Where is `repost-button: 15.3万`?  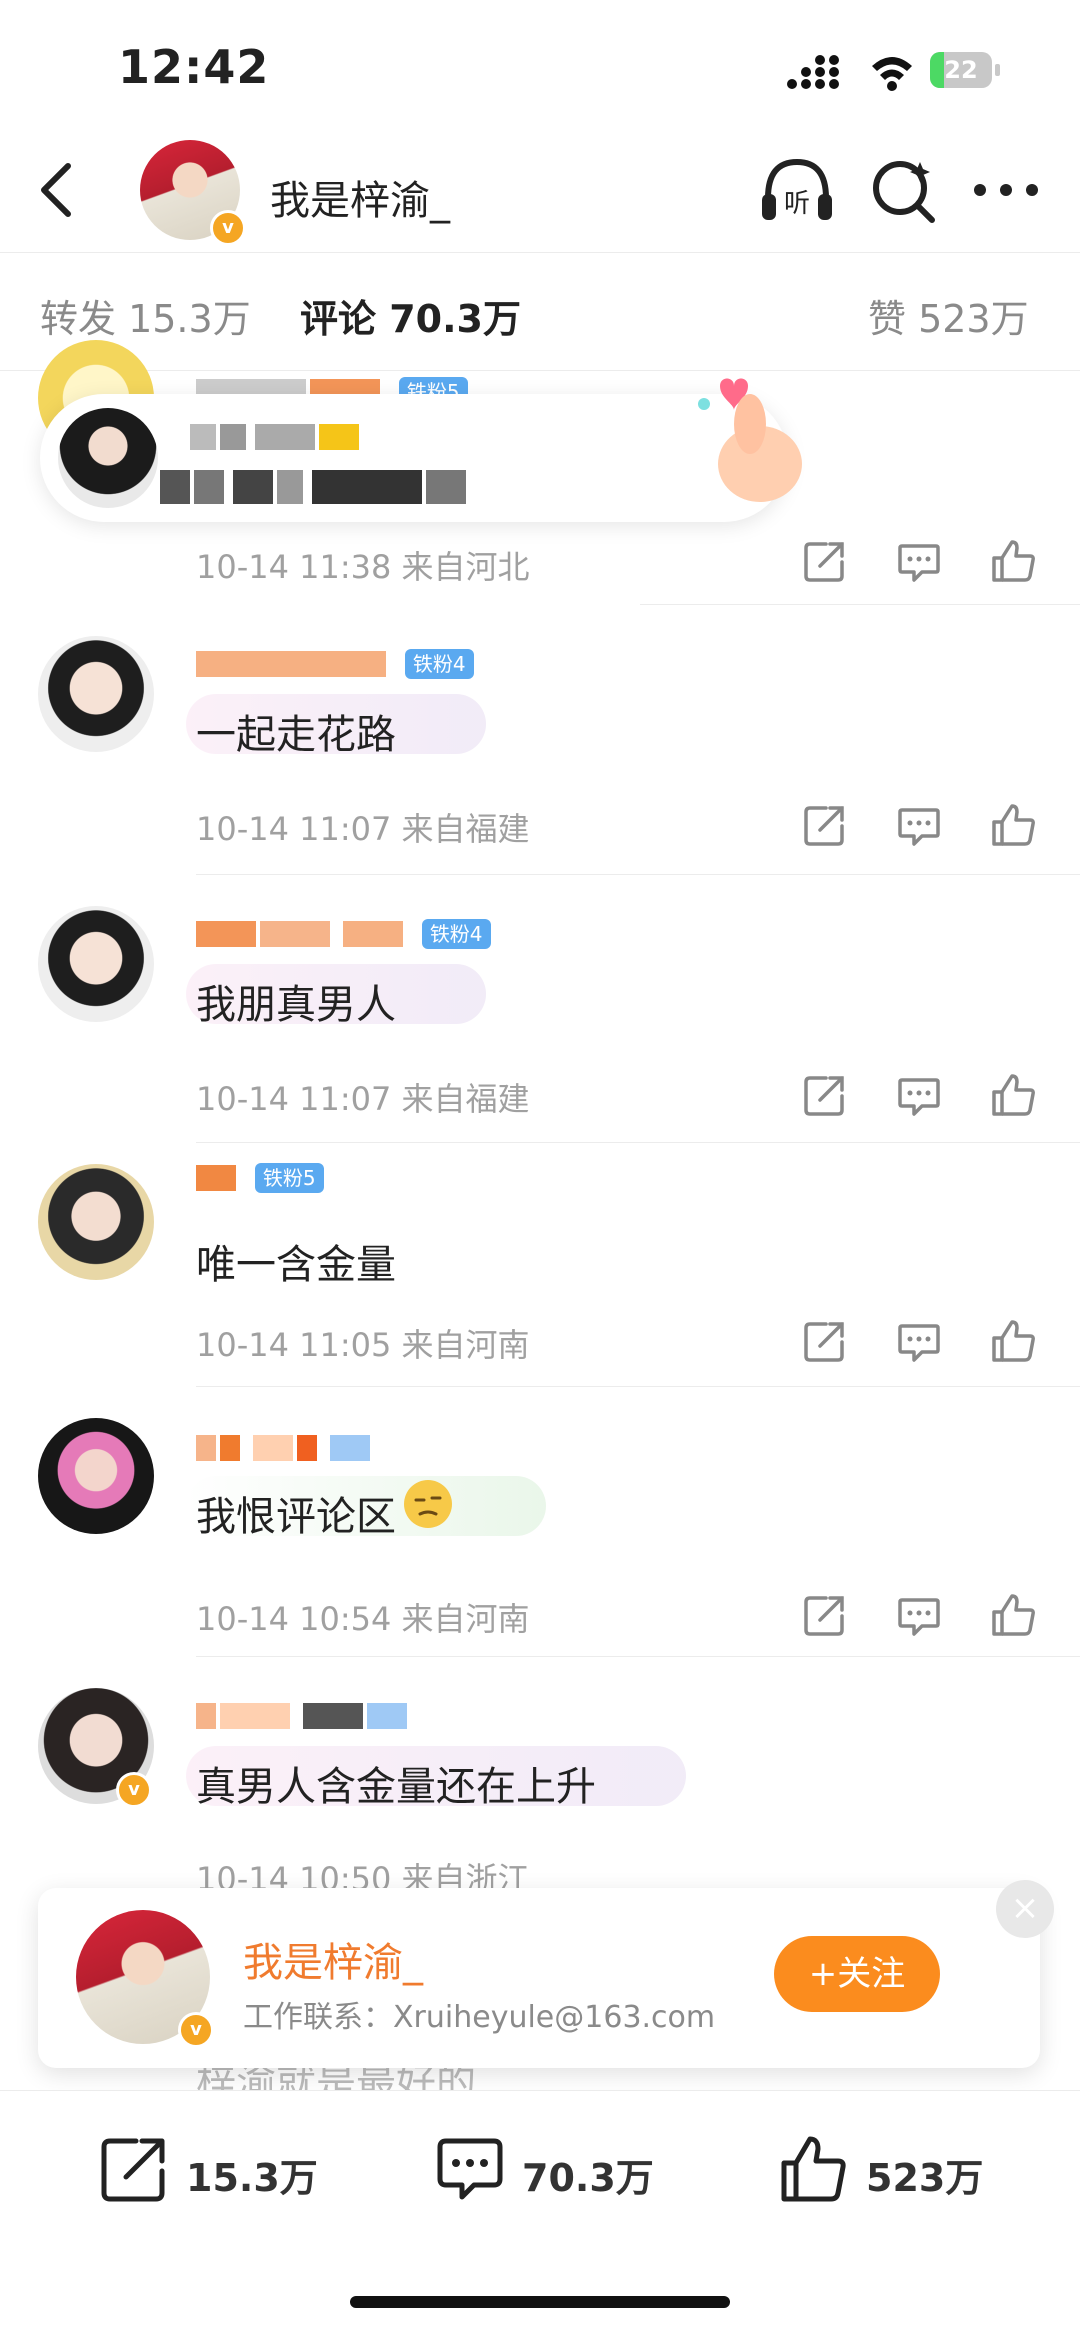
repost-button: 15.3万 is located at coordinates (216, 2169).